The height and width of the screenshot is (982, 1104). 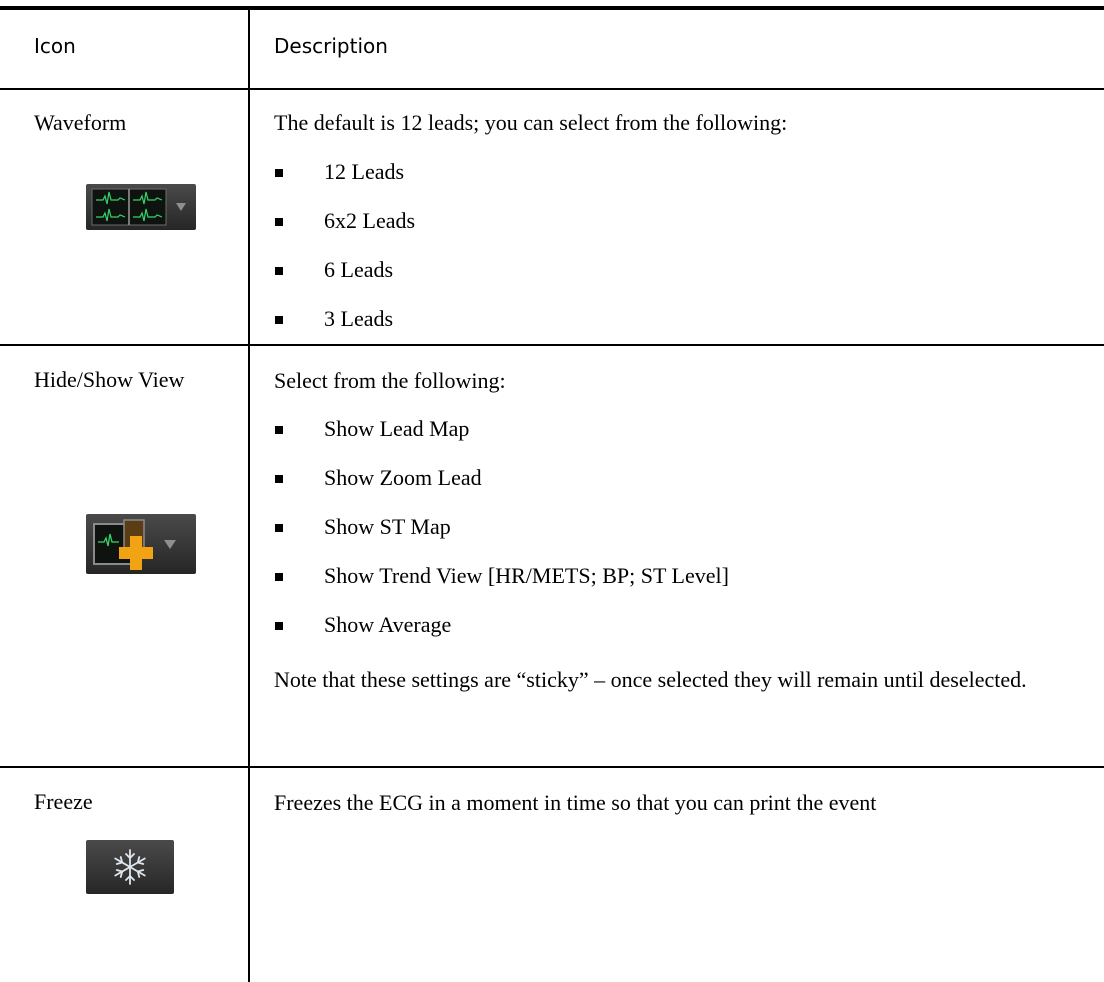 I want to click on waveform-icon, so click(x=141, y=207).